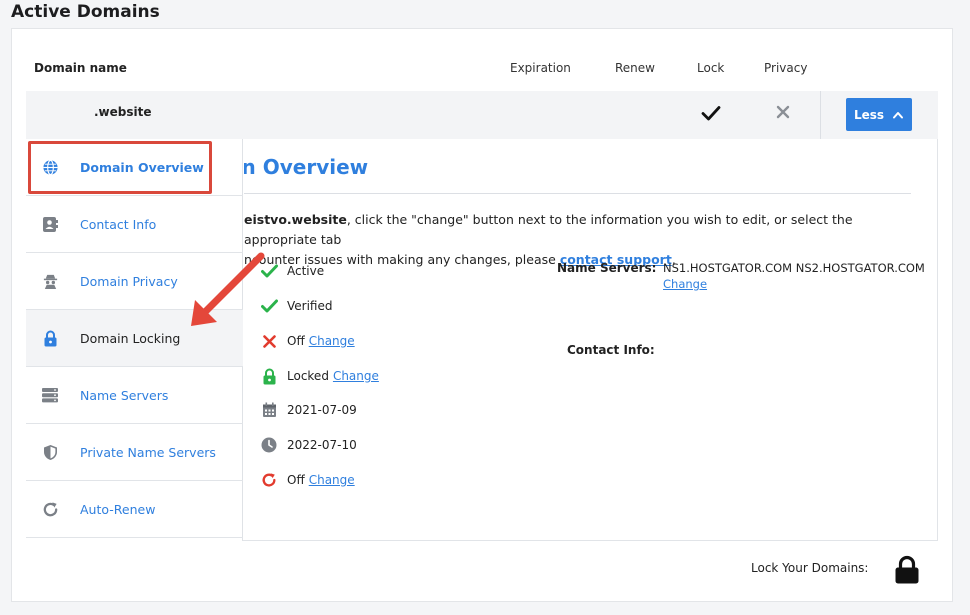 This screenshot has width=970, height=615. I want to click on auto-renew-change-link: Change, so click(332, 480).